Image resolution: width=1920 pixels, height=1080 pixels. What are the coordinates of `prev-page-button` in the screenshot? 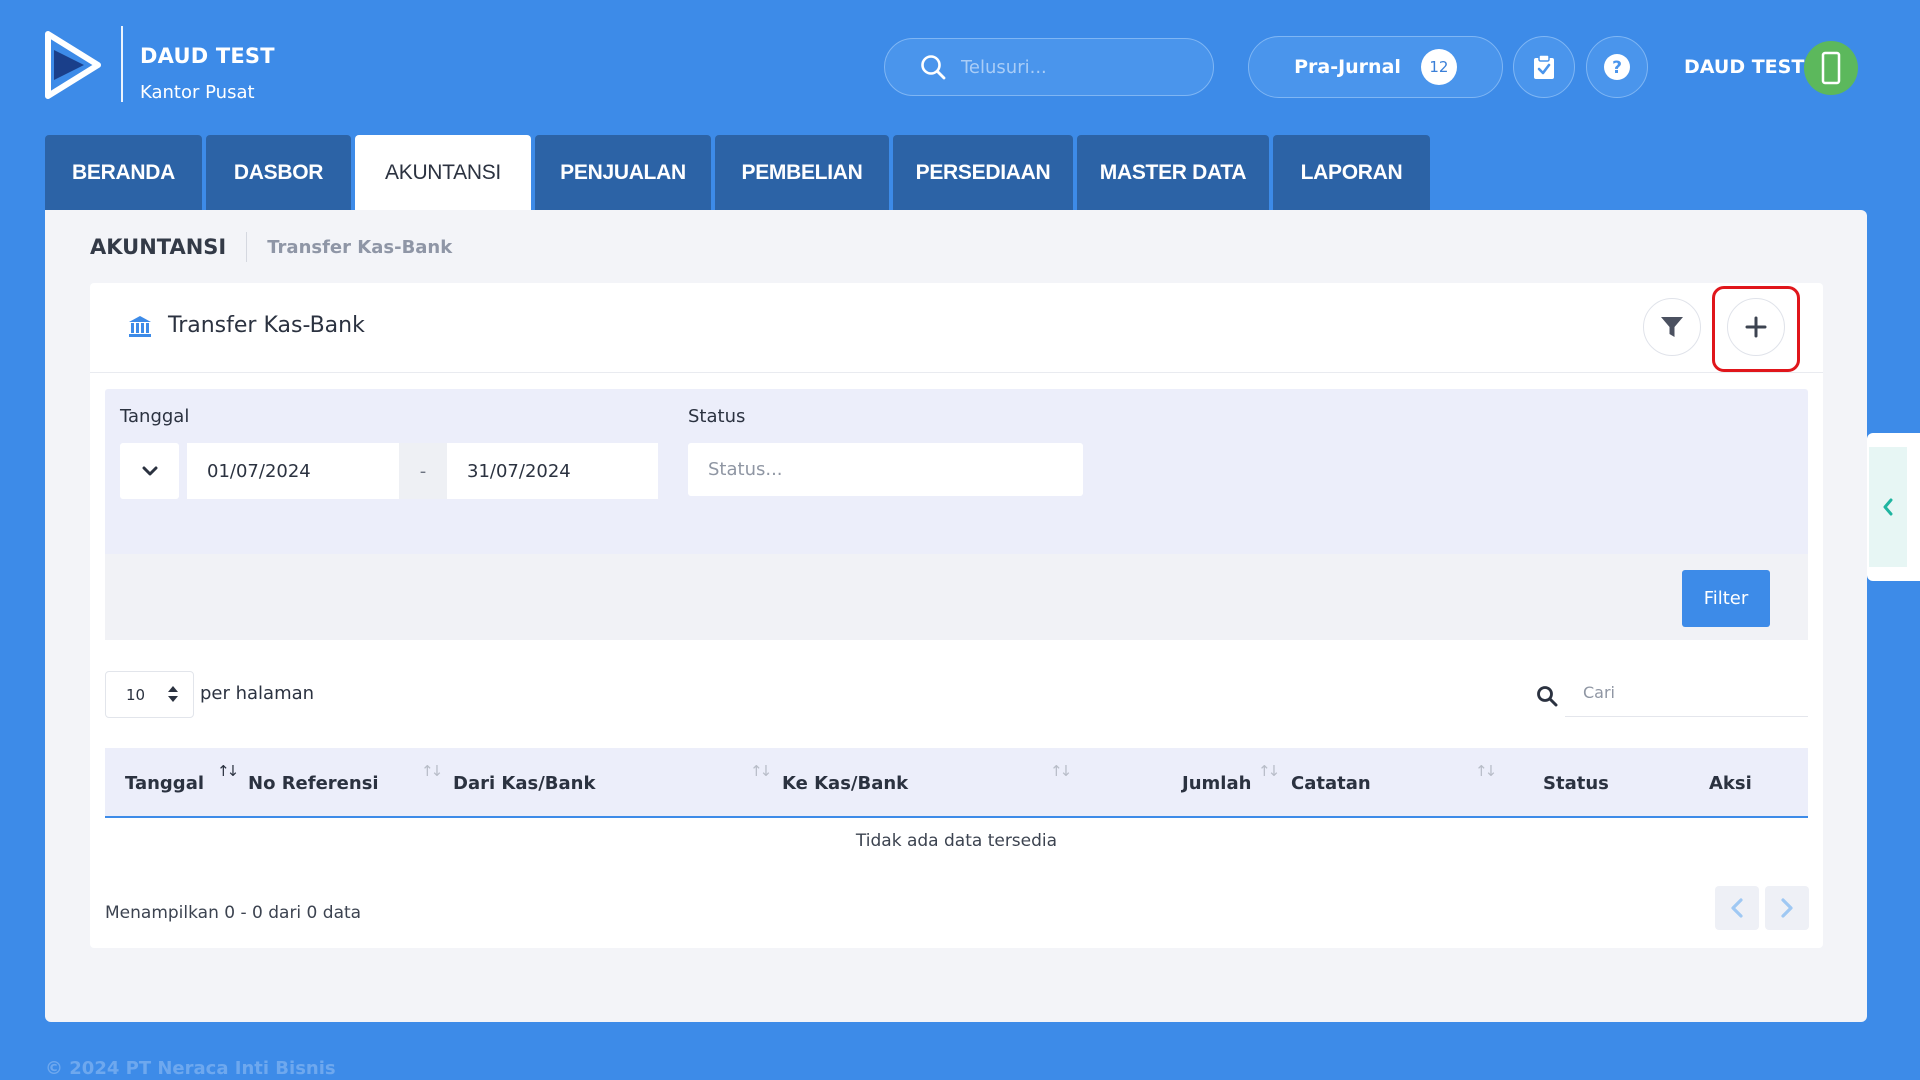 It's located at (1737, 908).